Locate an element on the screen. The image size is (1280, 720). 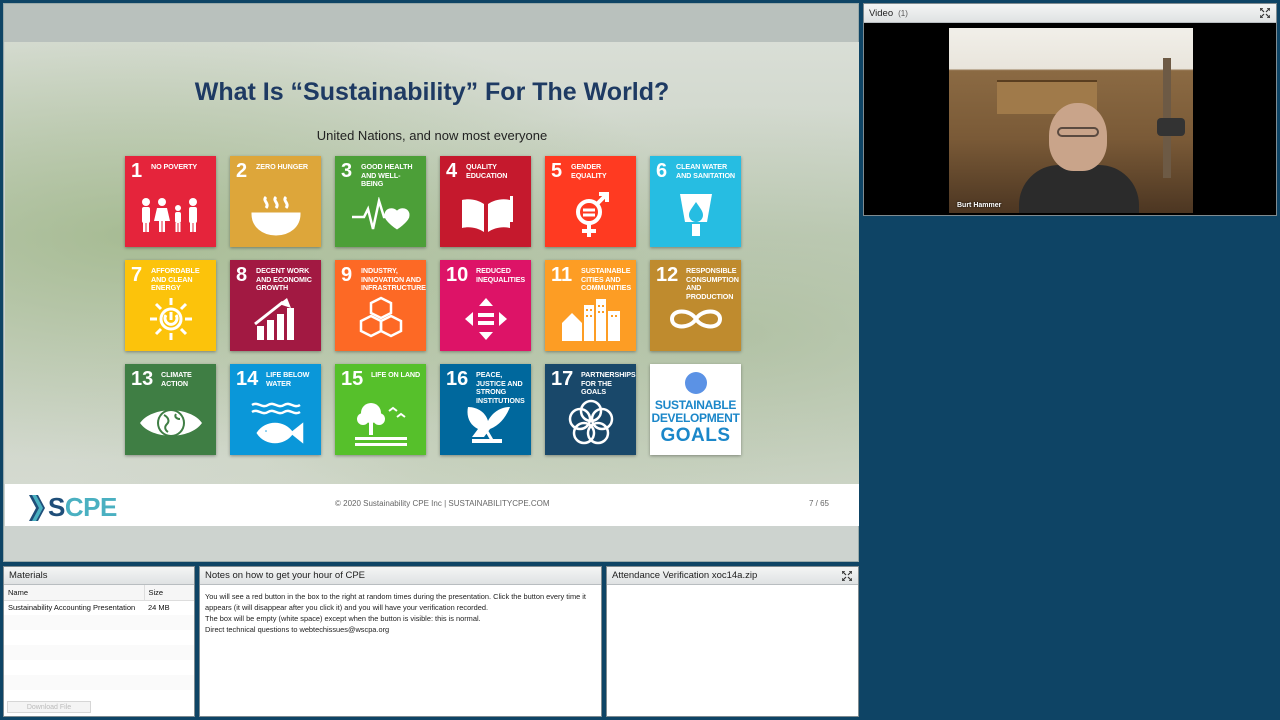
sdg-number: 4 is located at coordinates (452, 171).